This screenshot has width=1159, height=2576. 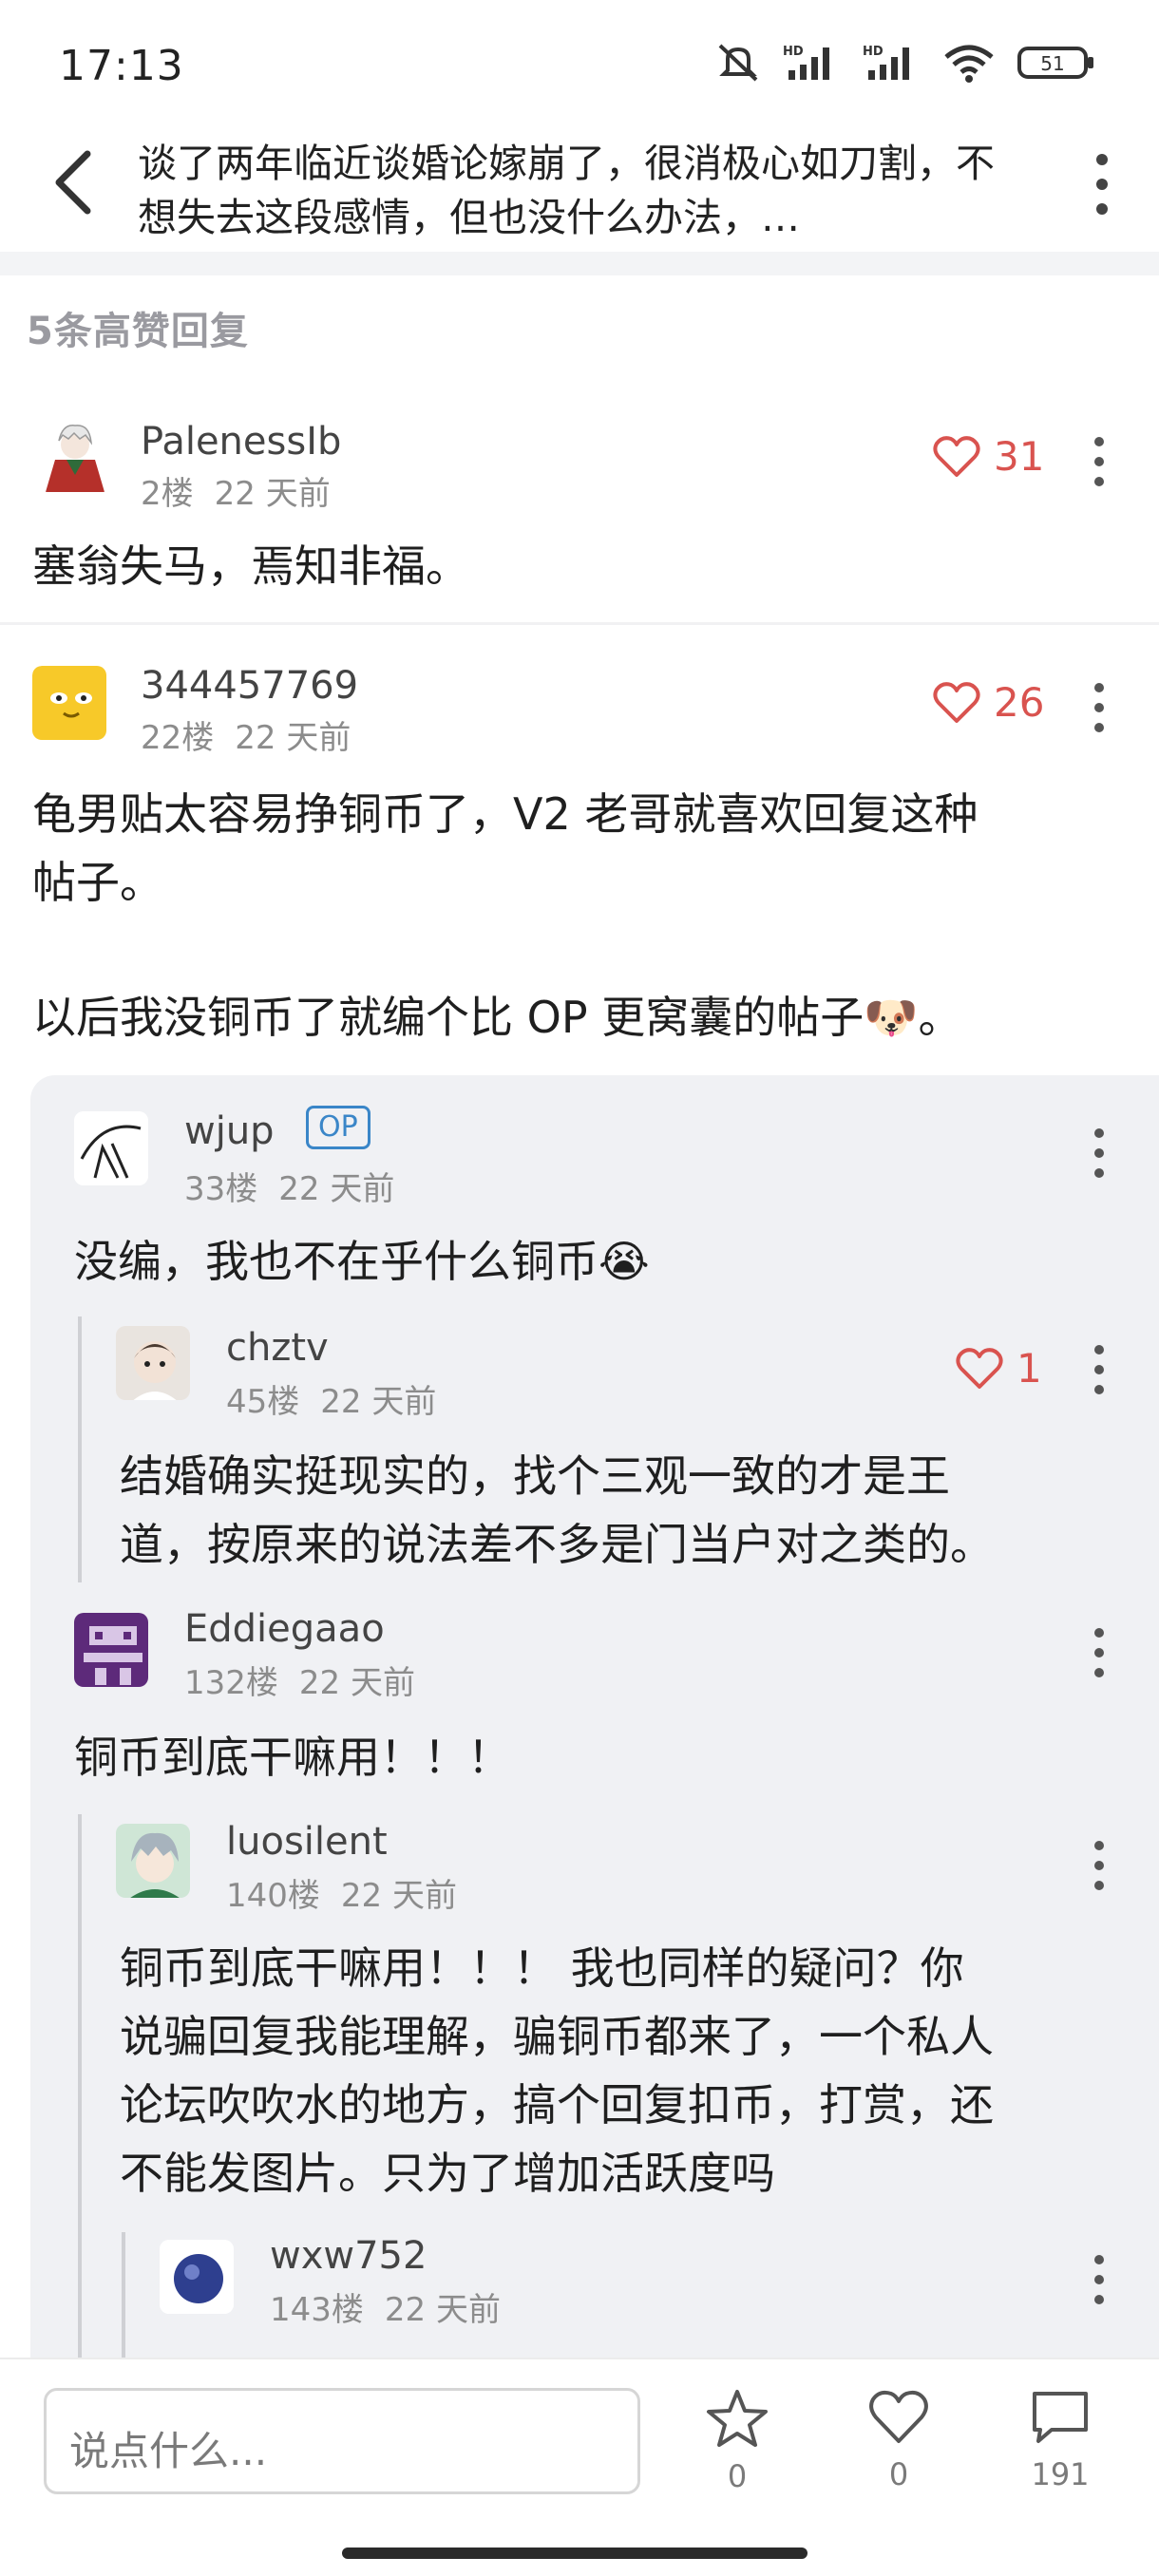 I want to click on comment-meta: 132楼 22 天前, so click(x=299, y=1680).